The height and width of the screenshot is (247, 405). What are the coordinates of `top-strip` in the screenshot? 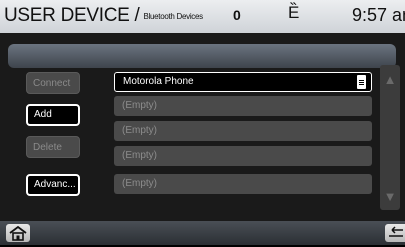 It's located at (202, 56).